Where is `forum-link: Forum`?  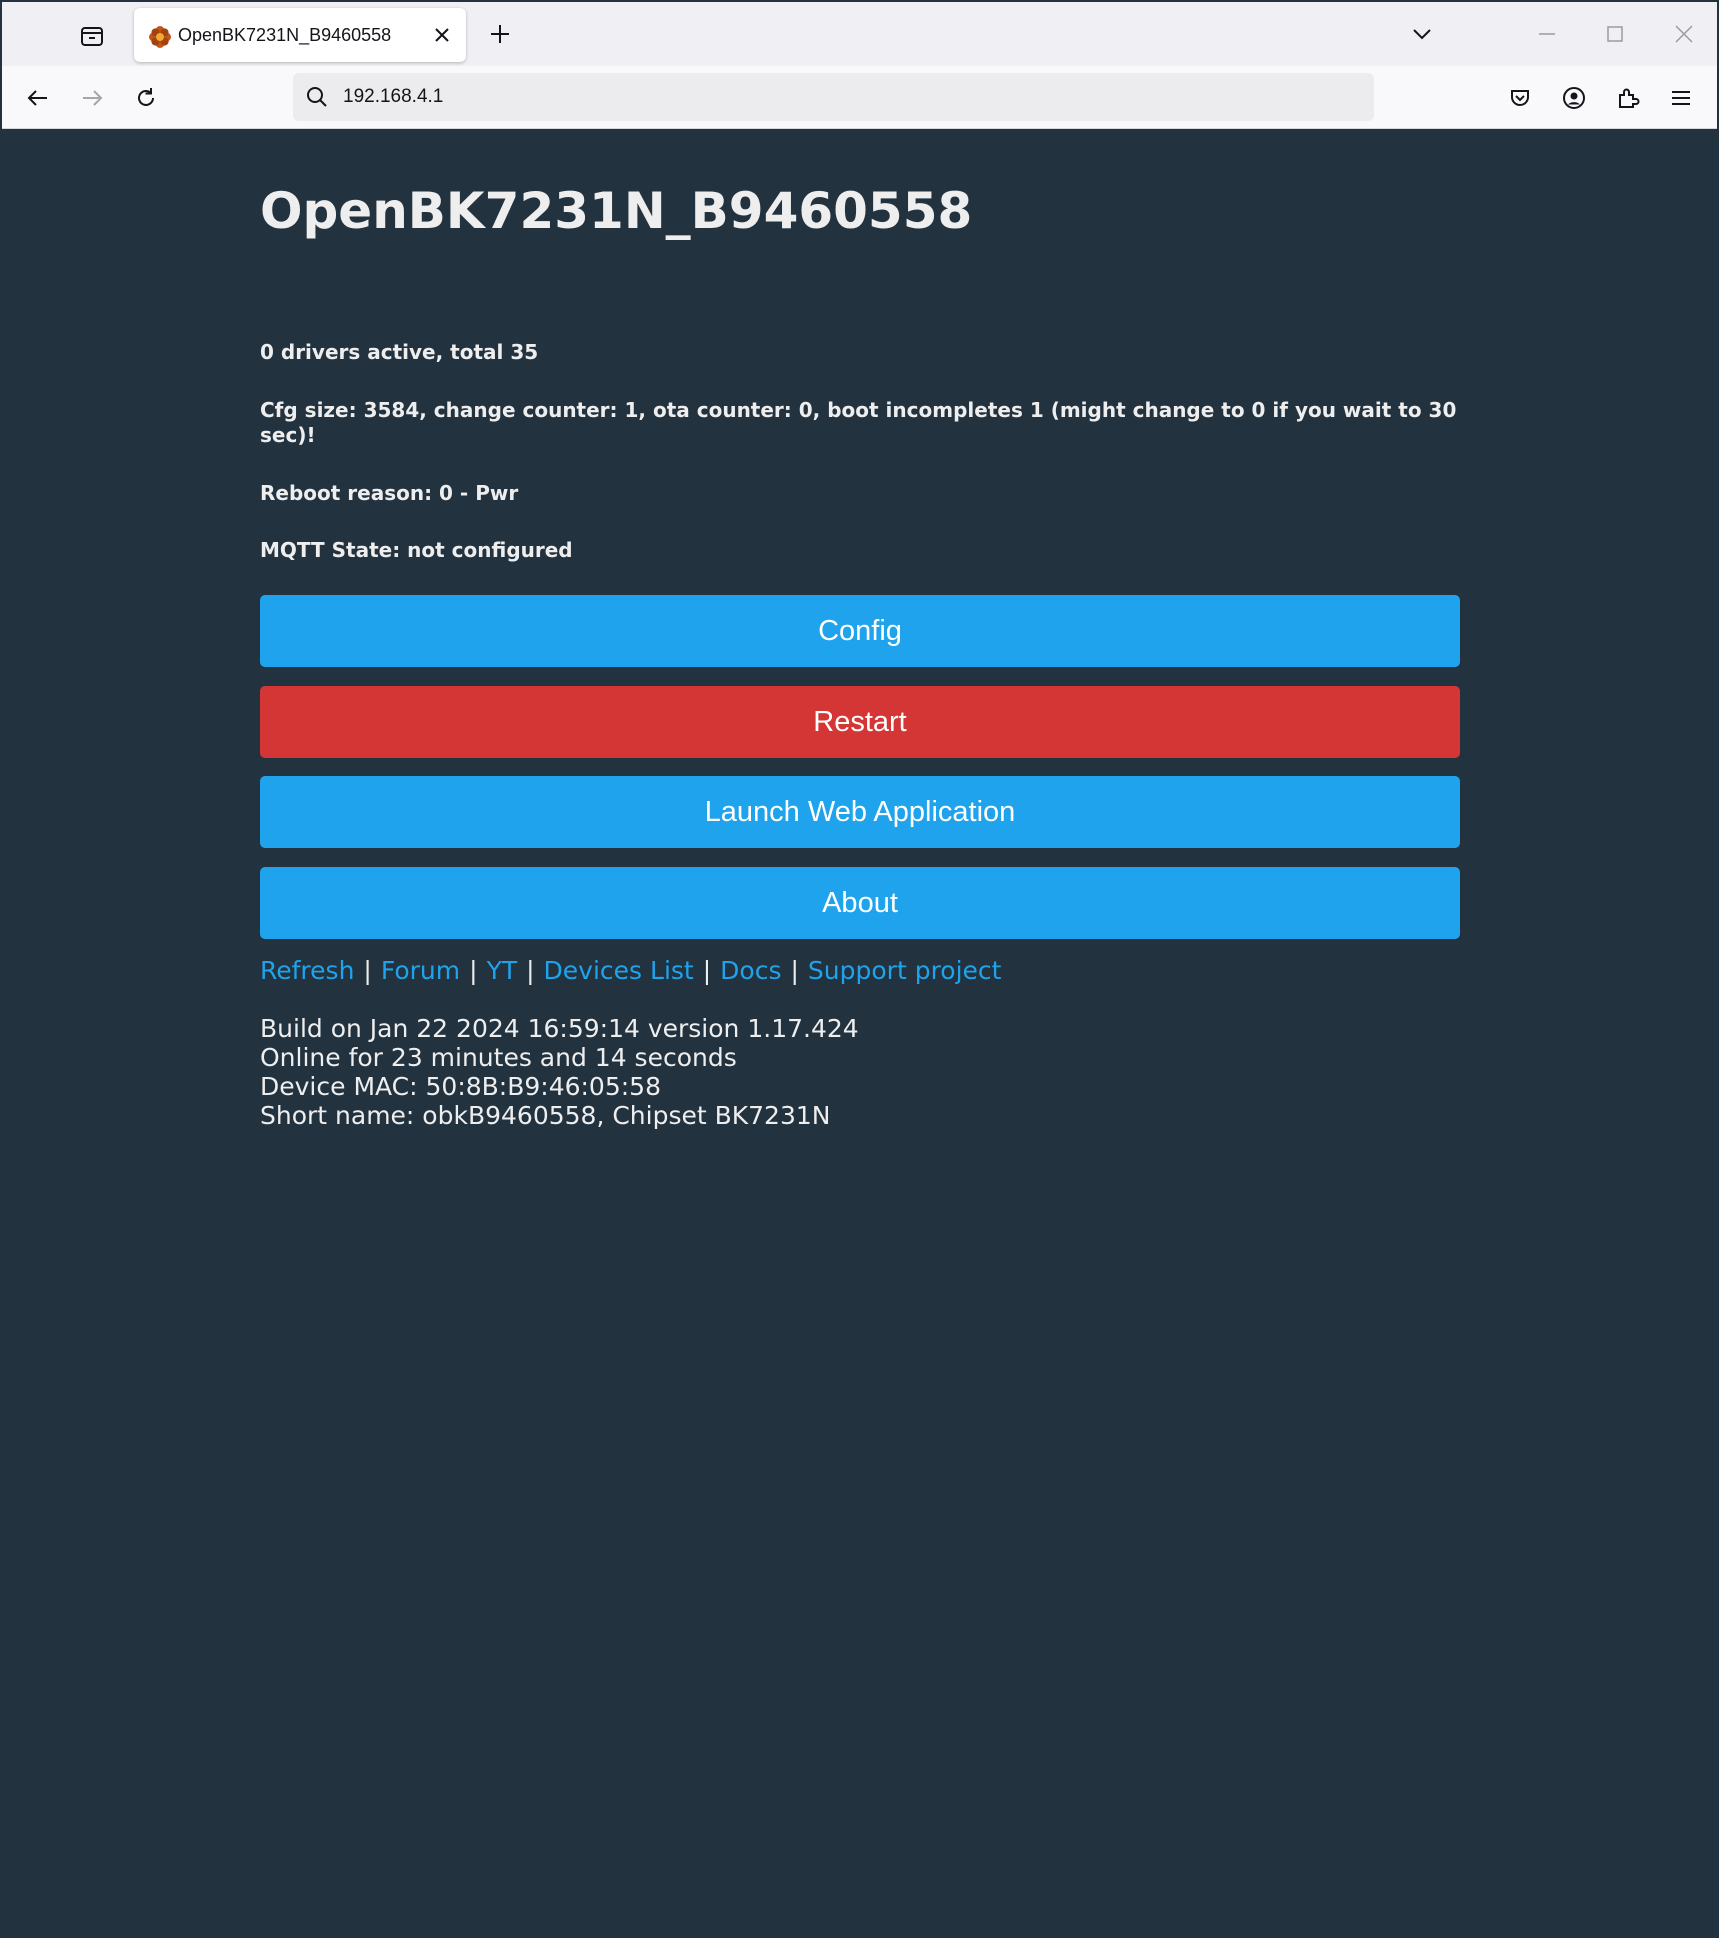 forum-link: Forum is located at coordinates (420, 970).